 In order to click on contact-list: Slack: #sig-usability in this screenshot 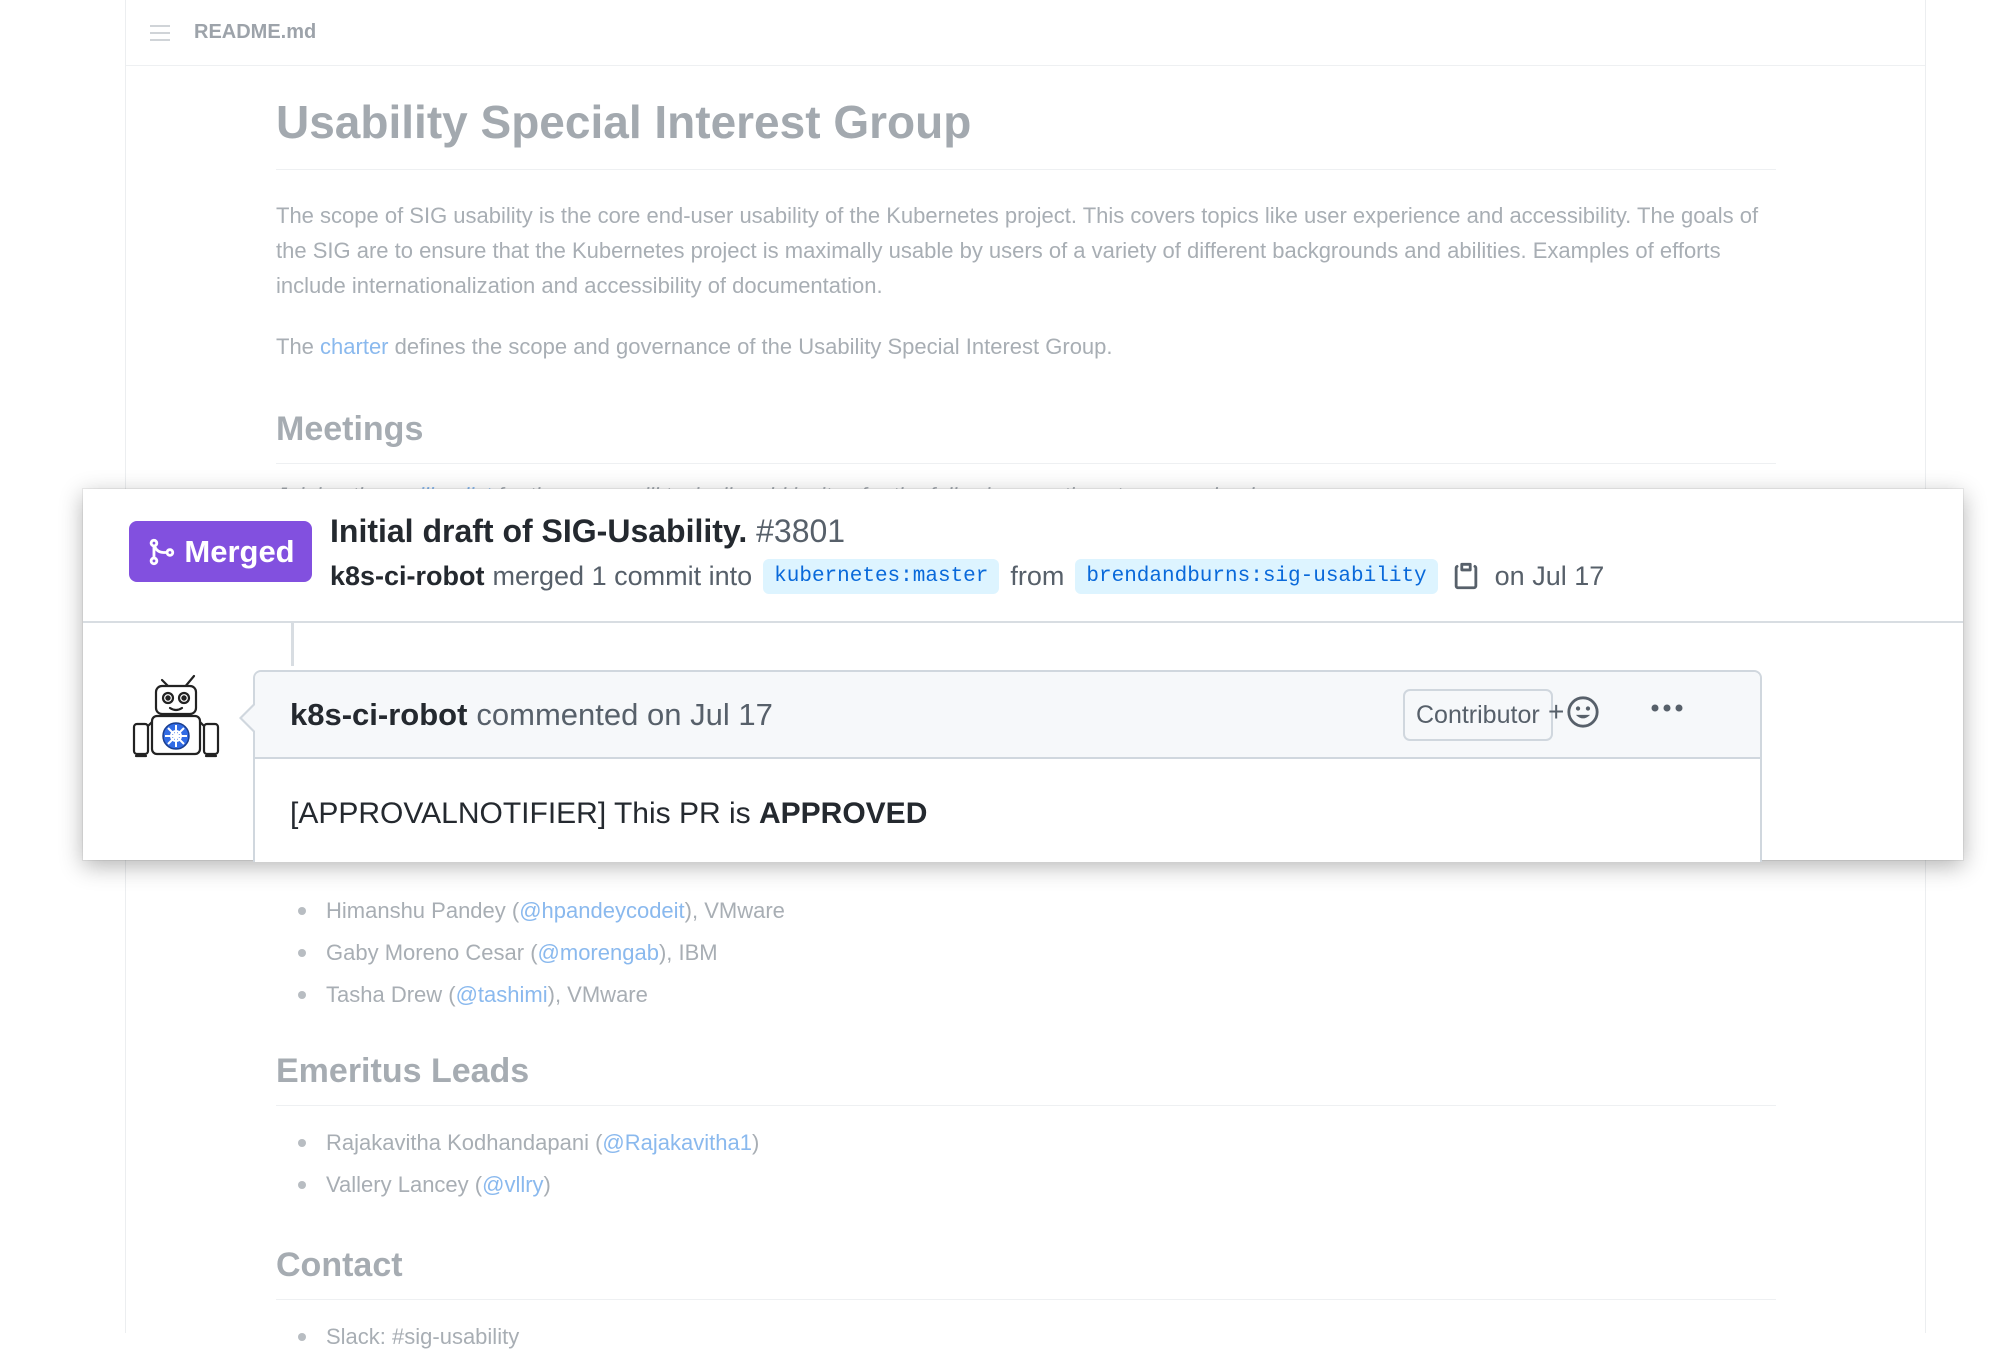, I will do `click(1026, 1337)`.